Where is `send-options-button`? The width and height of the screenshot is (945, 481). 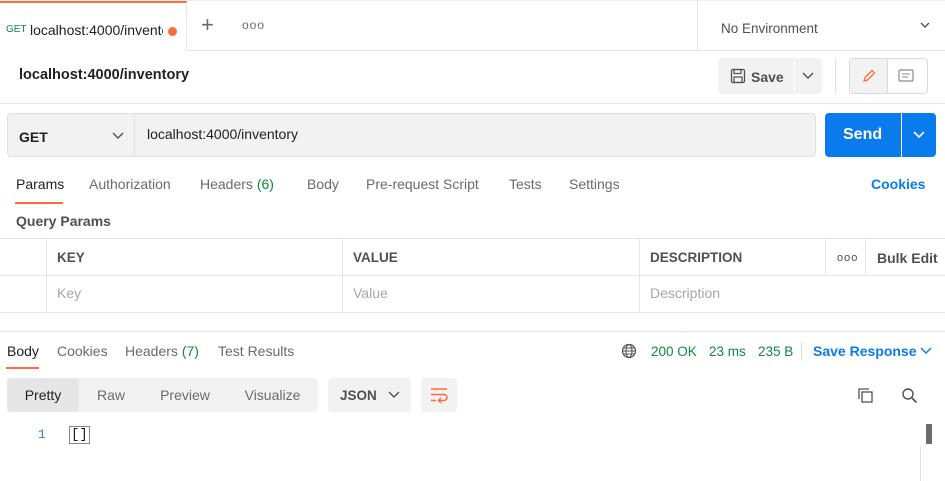 send-options-button is located at coordinates (919, 135).